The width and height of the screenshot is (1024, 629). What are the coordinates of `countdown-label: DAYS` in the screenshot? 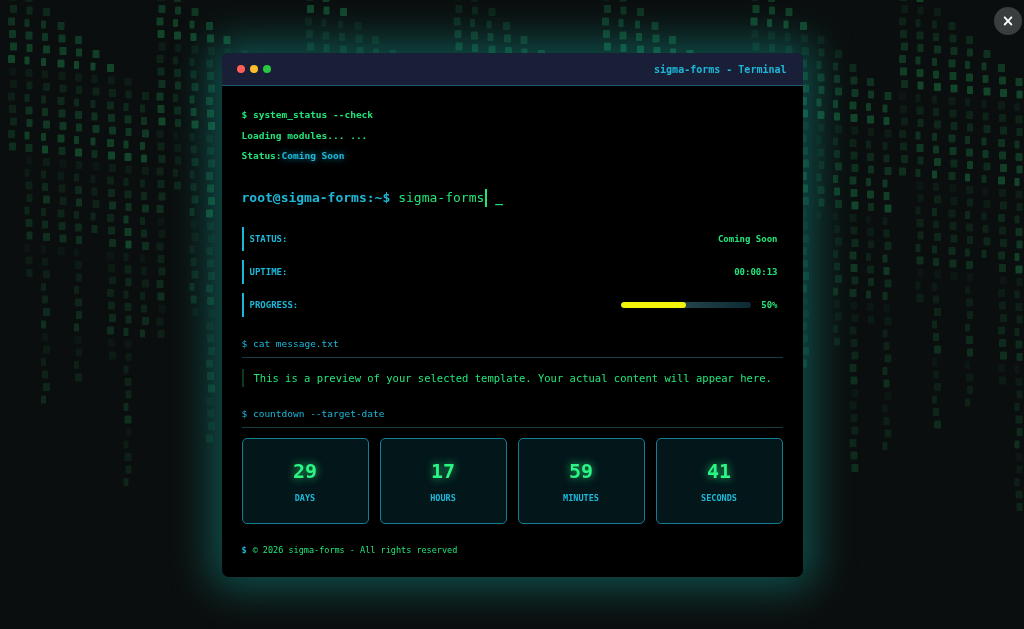 It's located at (305, 497).